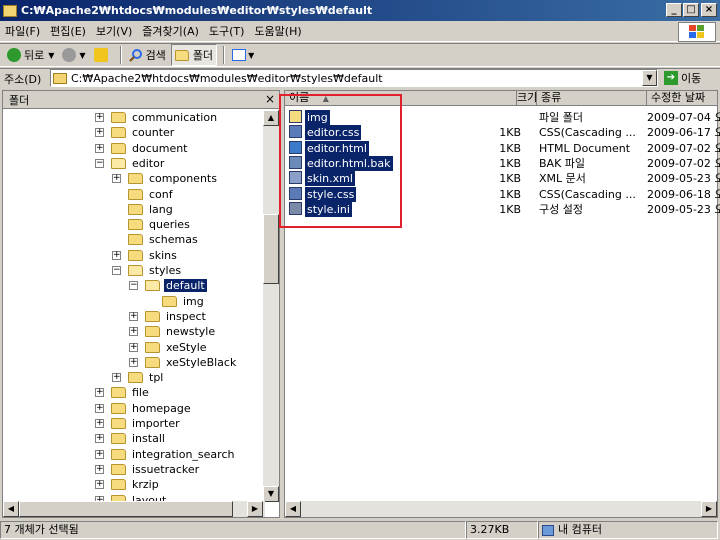 This screenshot has width=720, height=540. Describe the element at coordinates (691, 10) in the screenshot. I see `maximize-button: □` at that location.